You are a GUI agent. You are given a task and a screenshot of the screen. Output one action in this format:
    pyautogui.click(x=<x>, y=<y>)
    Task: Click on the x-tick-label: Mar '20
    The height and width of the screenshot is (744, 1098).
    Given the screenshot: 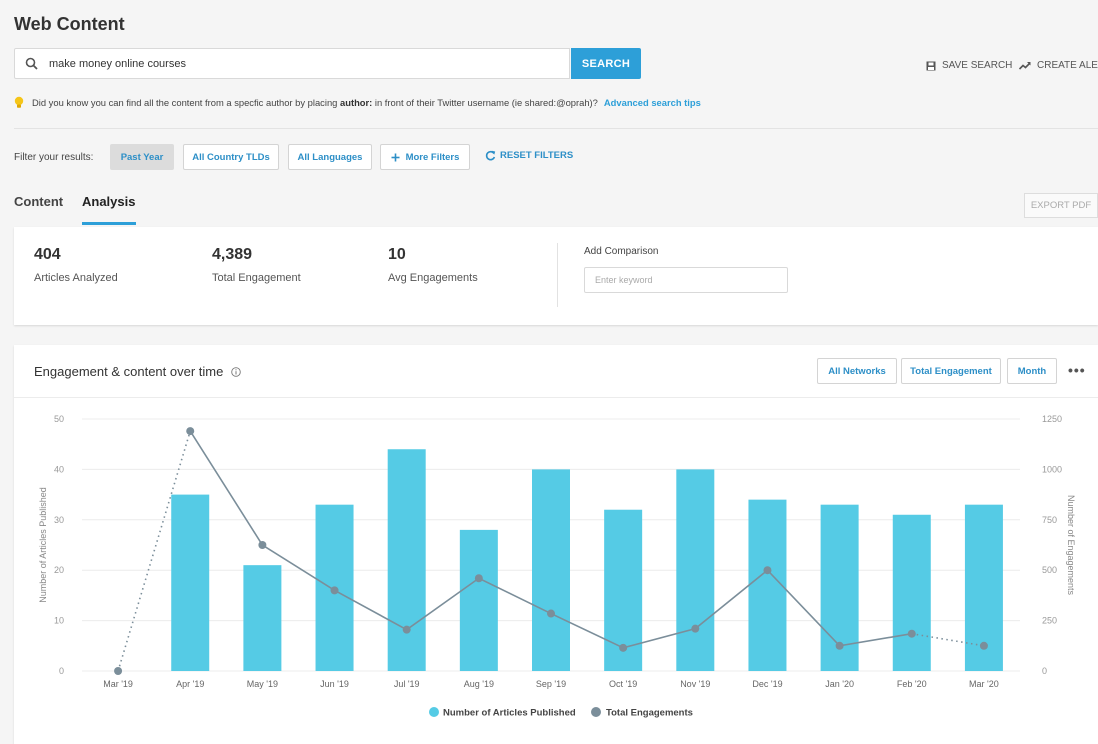 What is the action you would take?
    pyautogui.click(x=984, y=684)
    